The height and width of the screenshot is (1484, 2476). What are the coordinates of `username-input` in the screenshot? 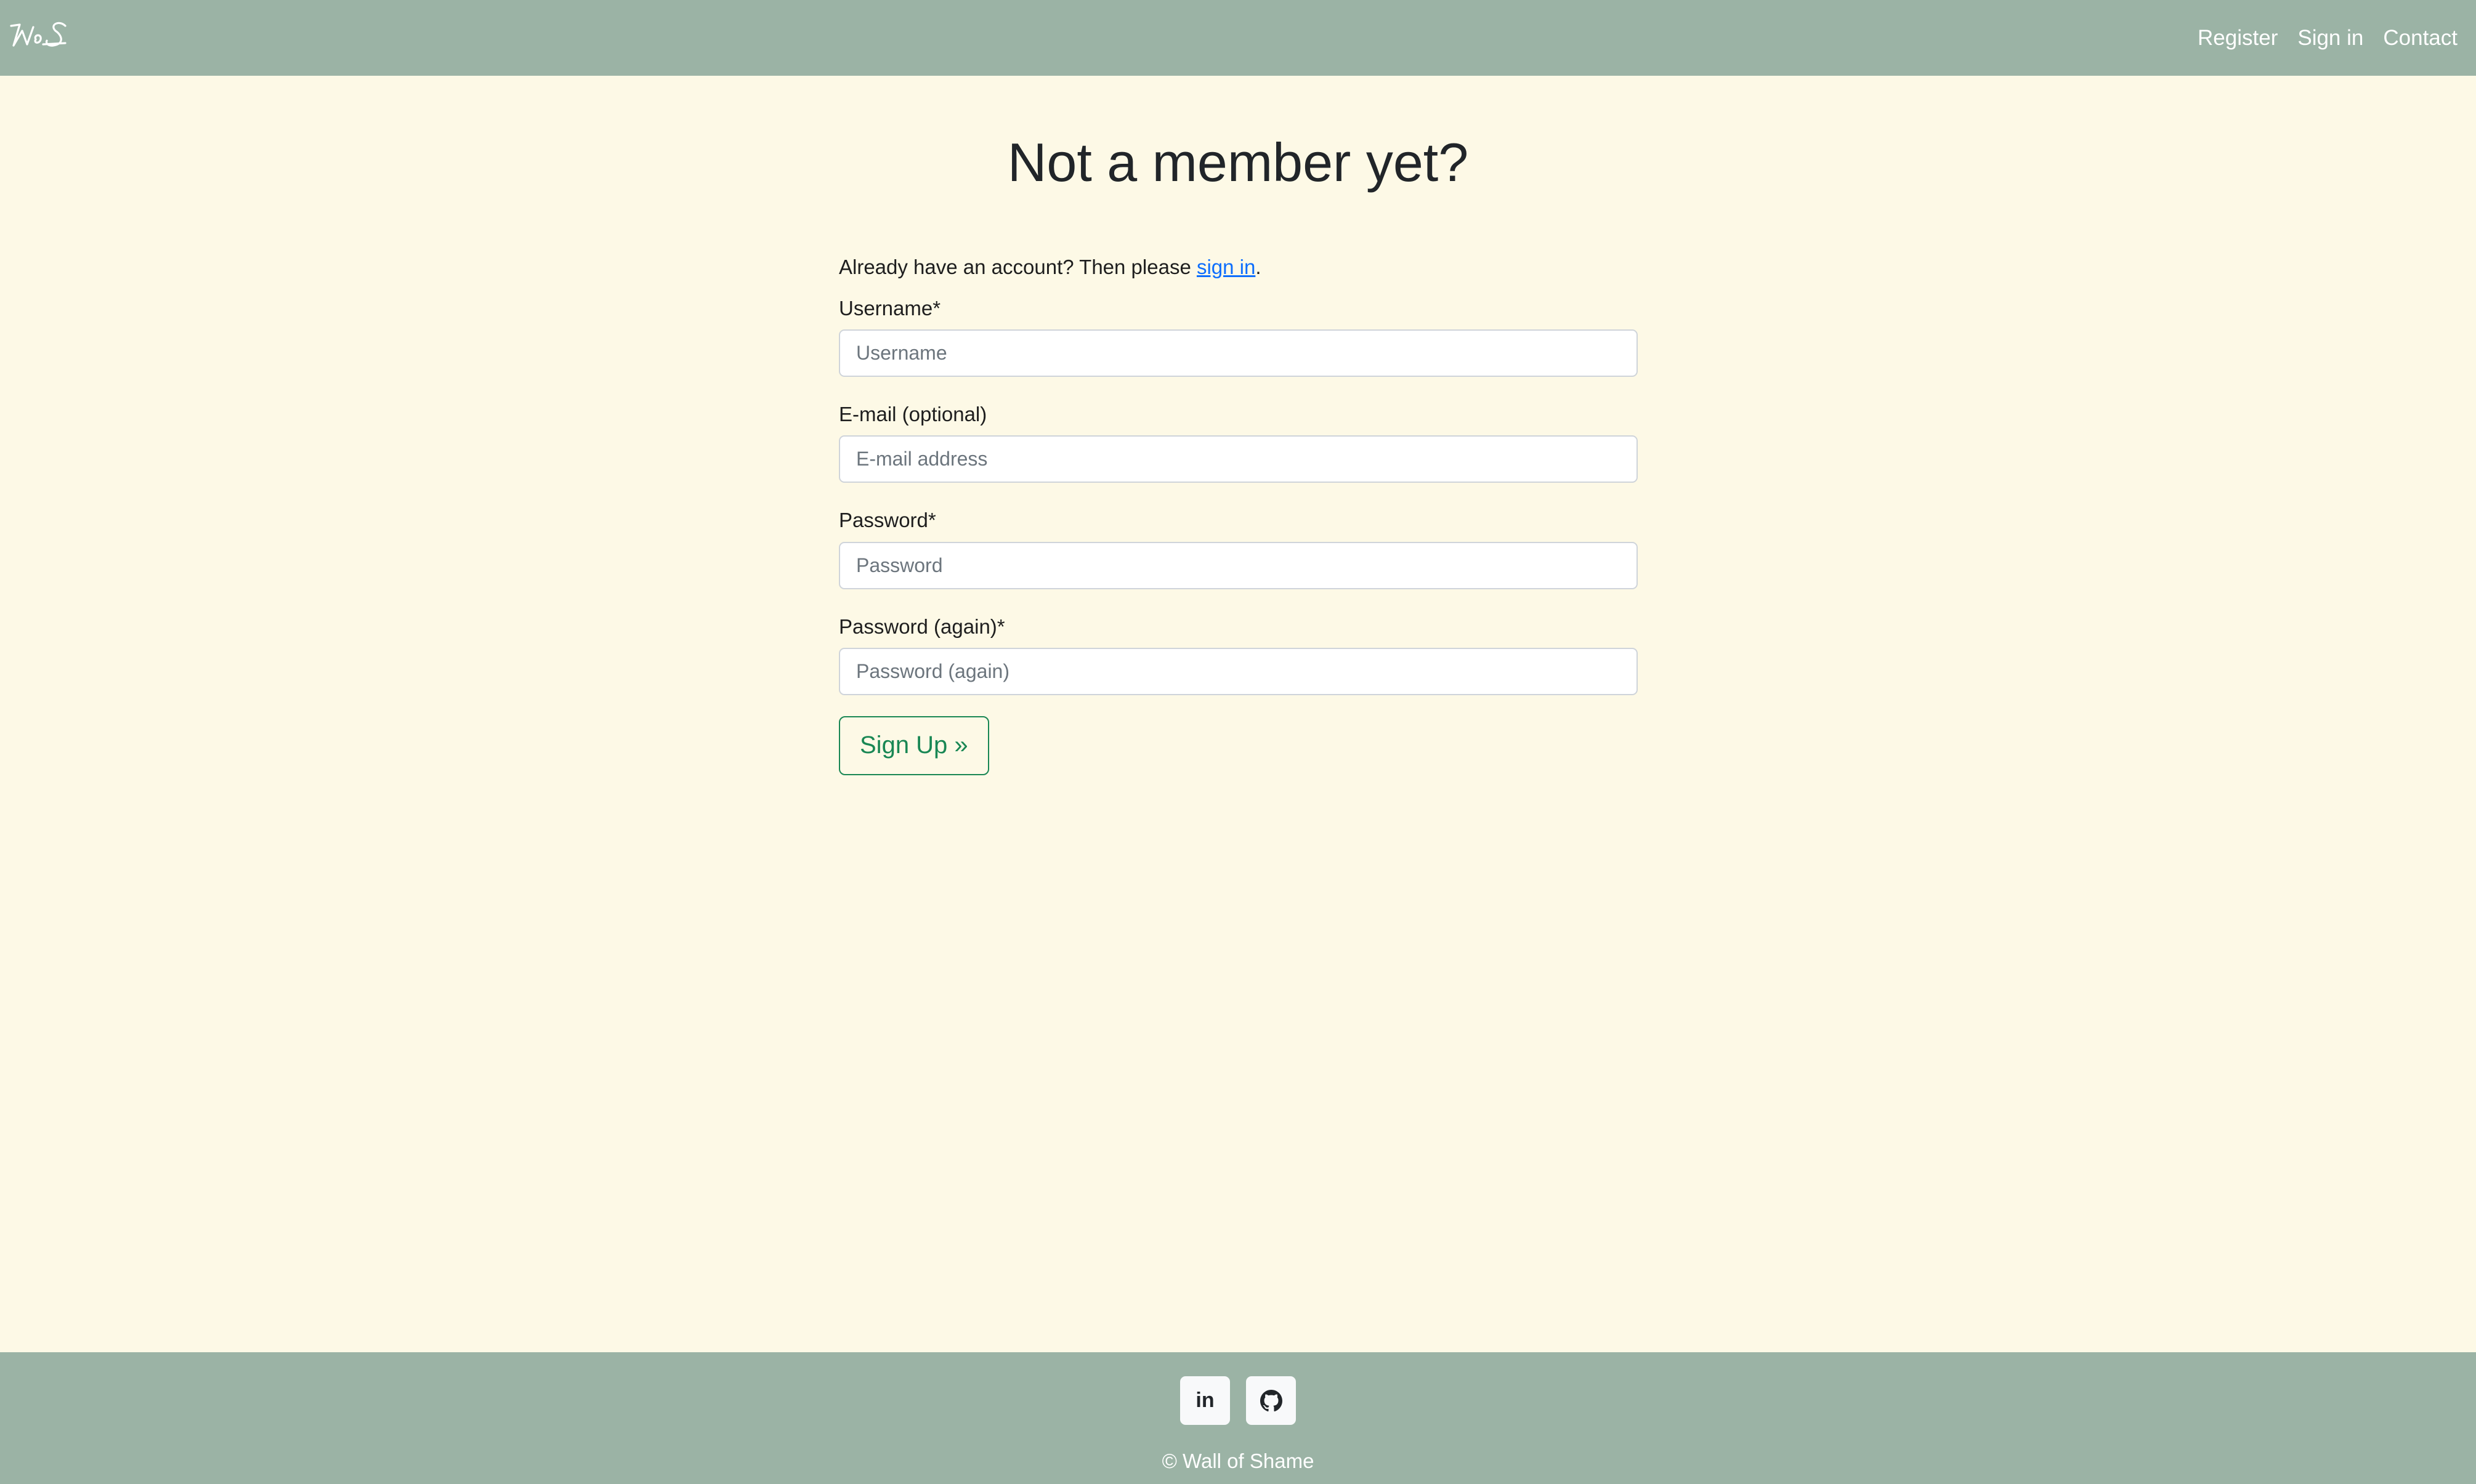 It's located at (1238, 353).